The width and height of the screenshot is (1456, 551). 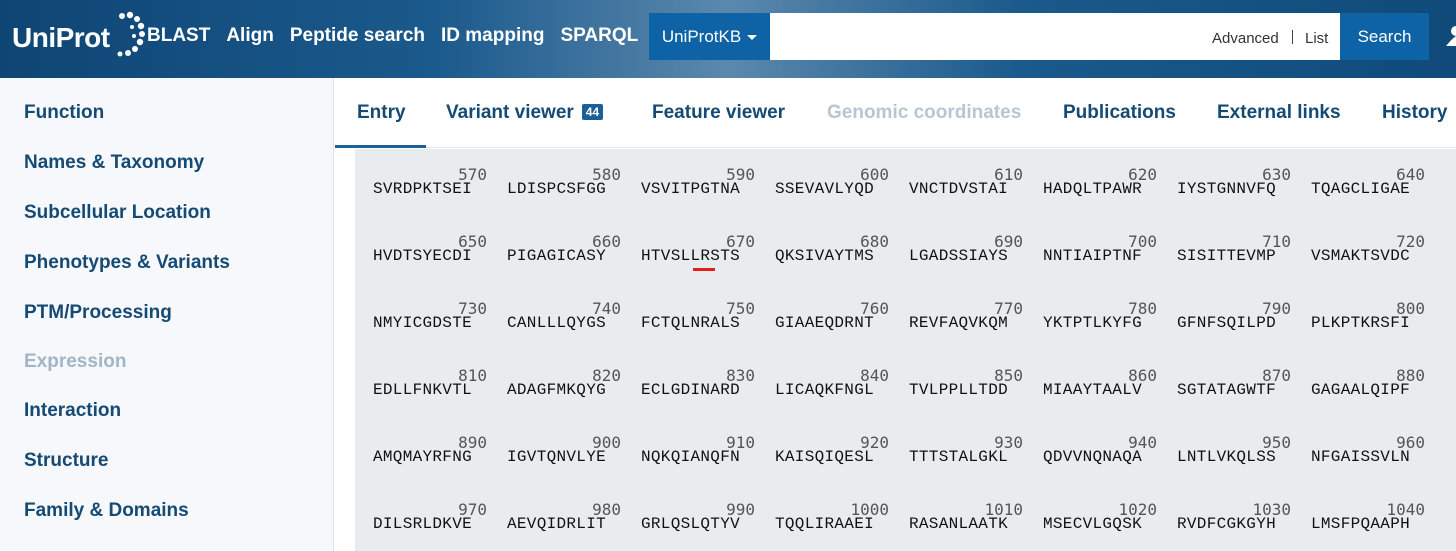 What do you see at coordinates (250, 36) in the screenshot?
I see `nav-align: Align` at bounding box center [250, 36].